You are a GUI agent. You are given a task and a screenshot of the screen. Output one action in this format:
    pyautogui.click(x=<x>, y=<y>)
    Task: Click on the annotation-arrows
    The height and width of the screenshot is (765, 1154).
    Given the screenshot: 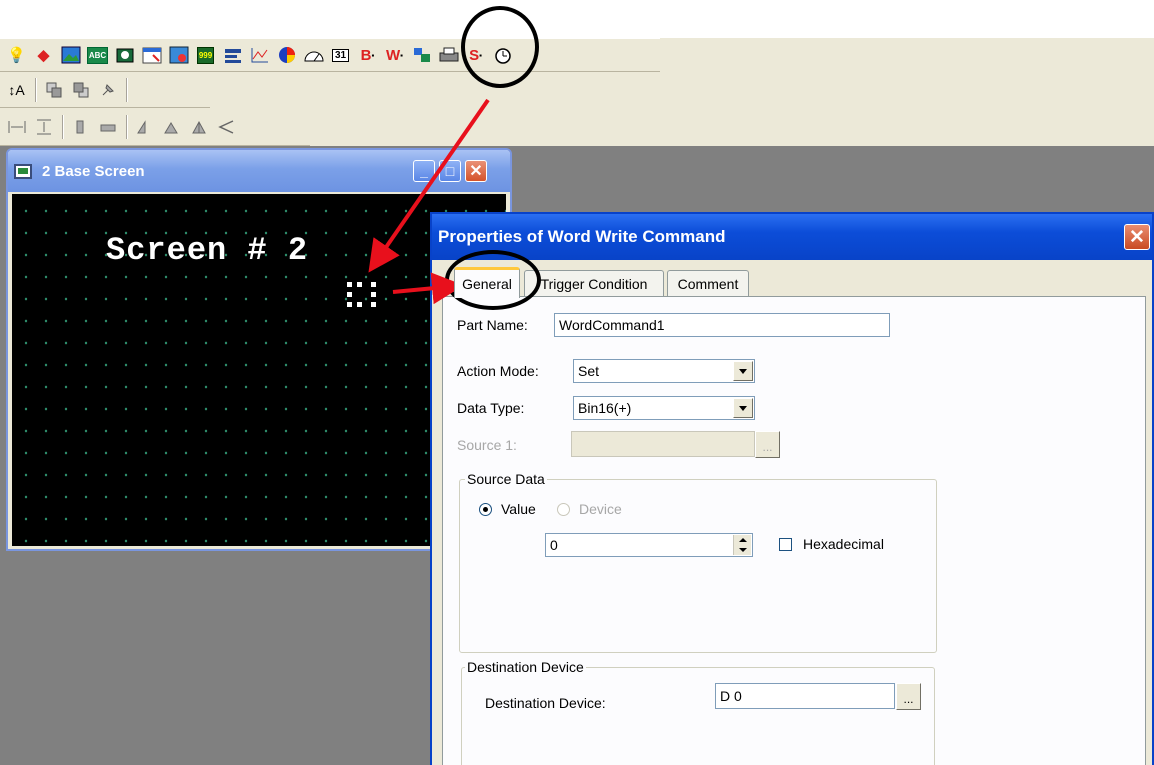 What is the action you would take?
    pyautogui.click(x=429, y=201)
    